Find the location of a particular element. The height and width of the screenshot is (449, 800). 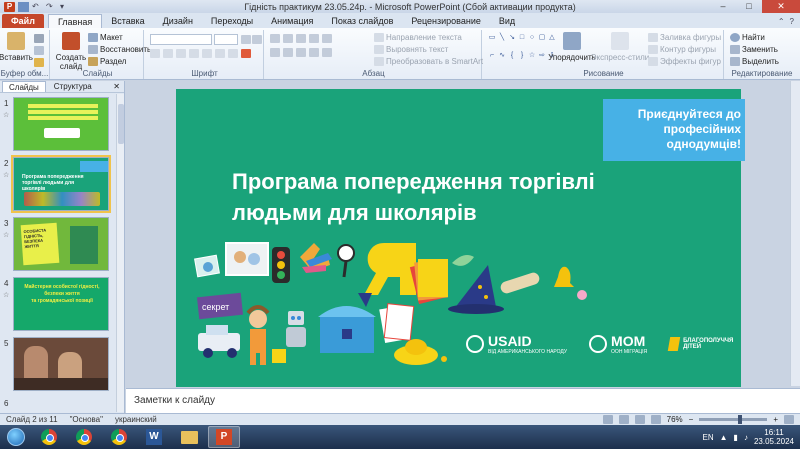

tab-animation: Анимация is located at coordinates (292, 21).